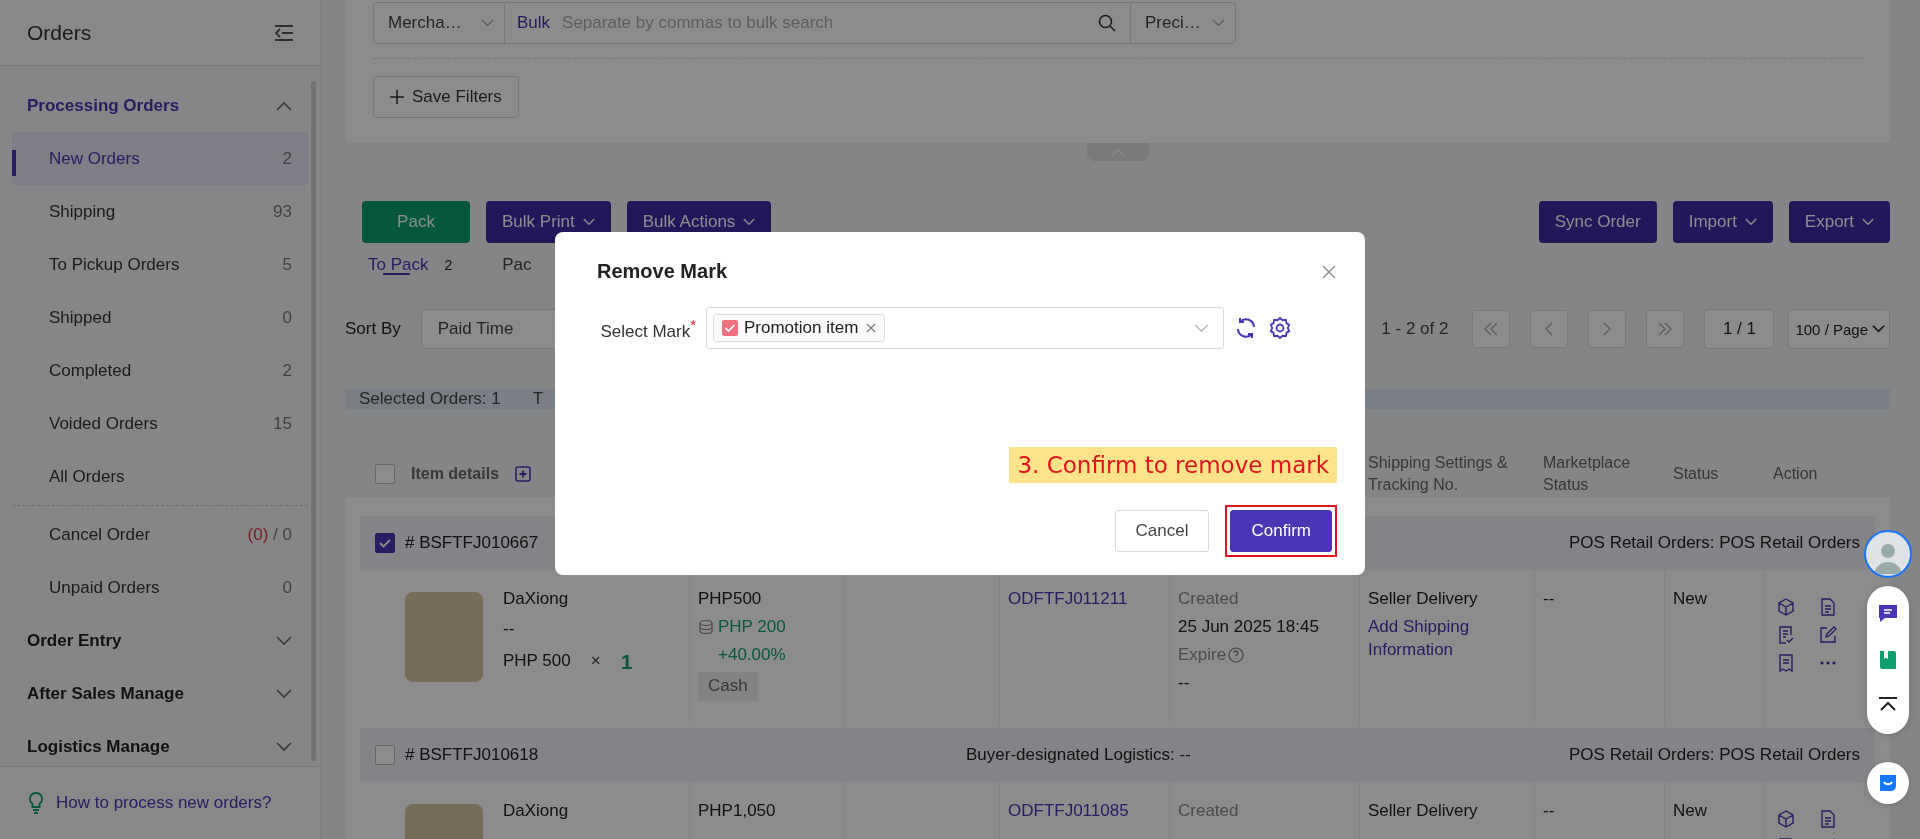 This screenshot has width=1920, height=839. I want to click on expire-label: Expire, so click(1202, 654).